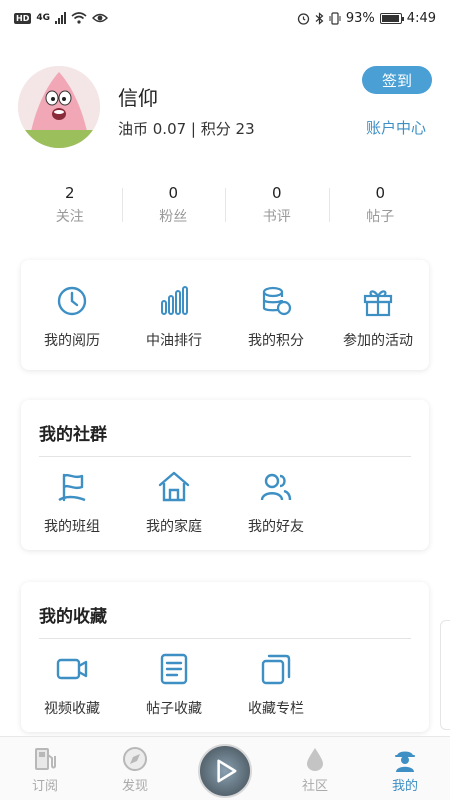 The height and width of the screenshot is (800, 450). What do you see at coordinates (174, 341) in the screenshot?
I see `quick-action-label: 中油排行` at bounding box center [174, 341].